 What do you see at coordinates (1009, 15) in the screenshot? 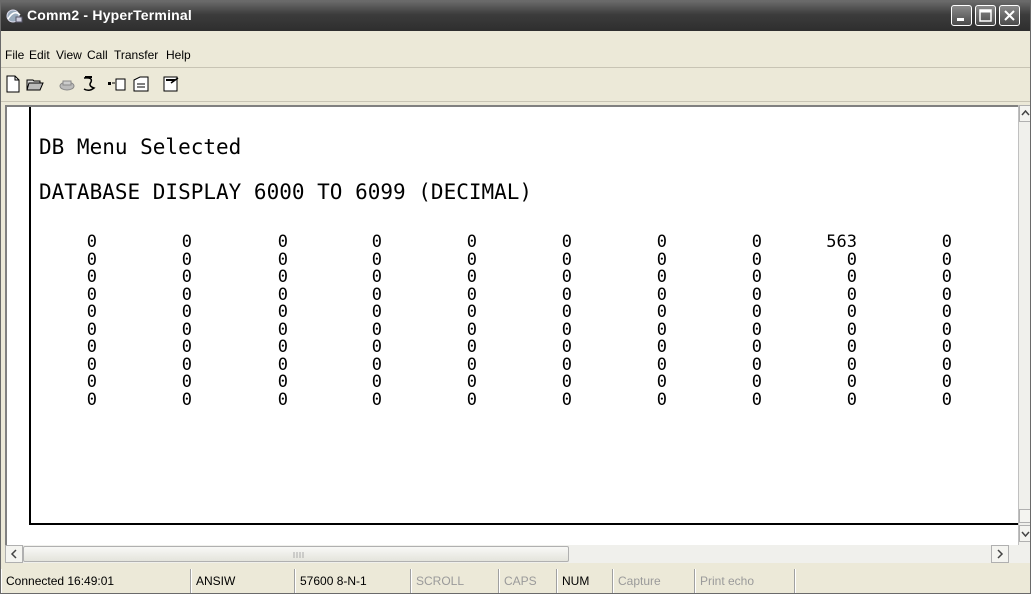
I see `close-button` at bounding box center [1009, 15].